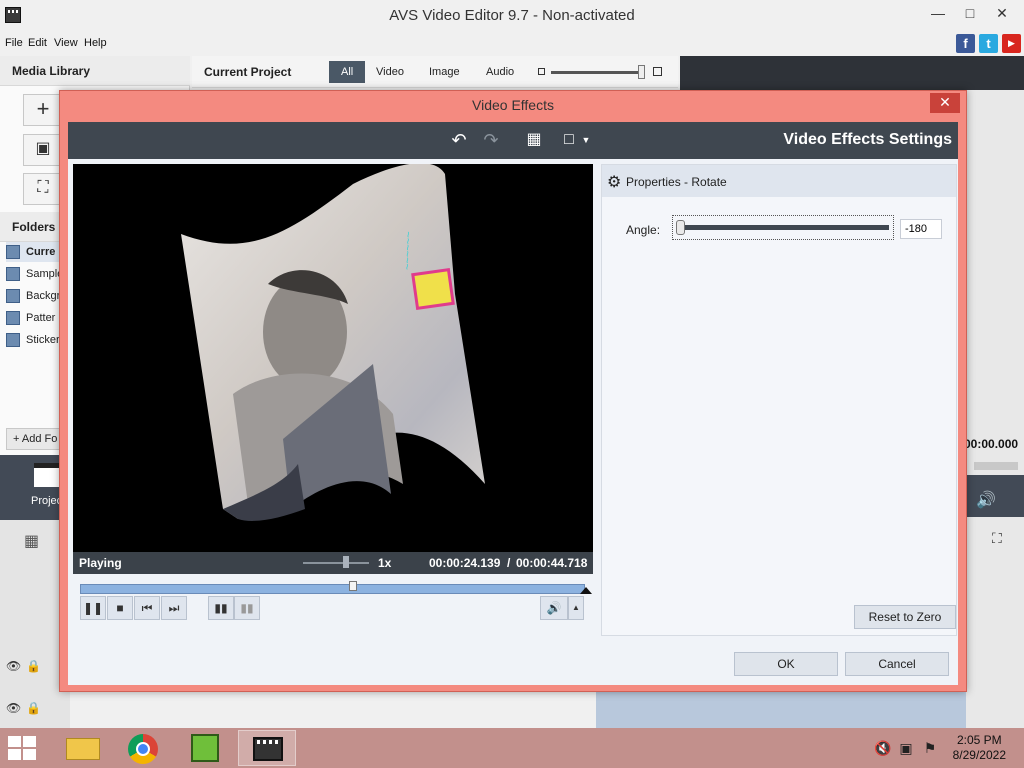 The height and width of the screenshot is (768, 1024). Describe the element at coordinates (965, 43) in the screenshot. I see `facebook-icon: f` at that location.